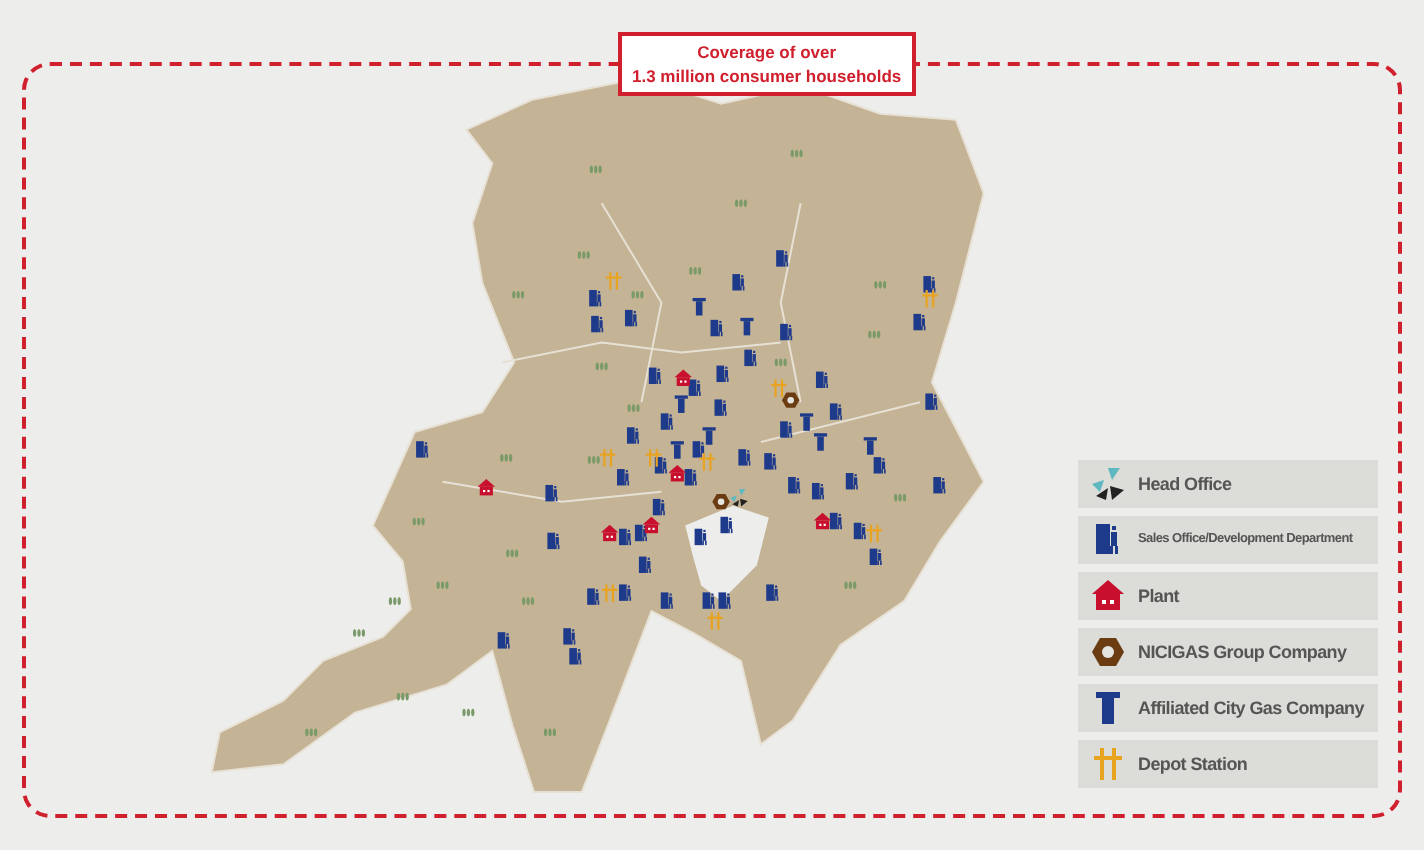 This screenshot has width=1424, height=850. What do you see at coordinates (1193, 764) in the screenshot?
I see `legend-label: Depot Station` at bounding box center [1193, 764].